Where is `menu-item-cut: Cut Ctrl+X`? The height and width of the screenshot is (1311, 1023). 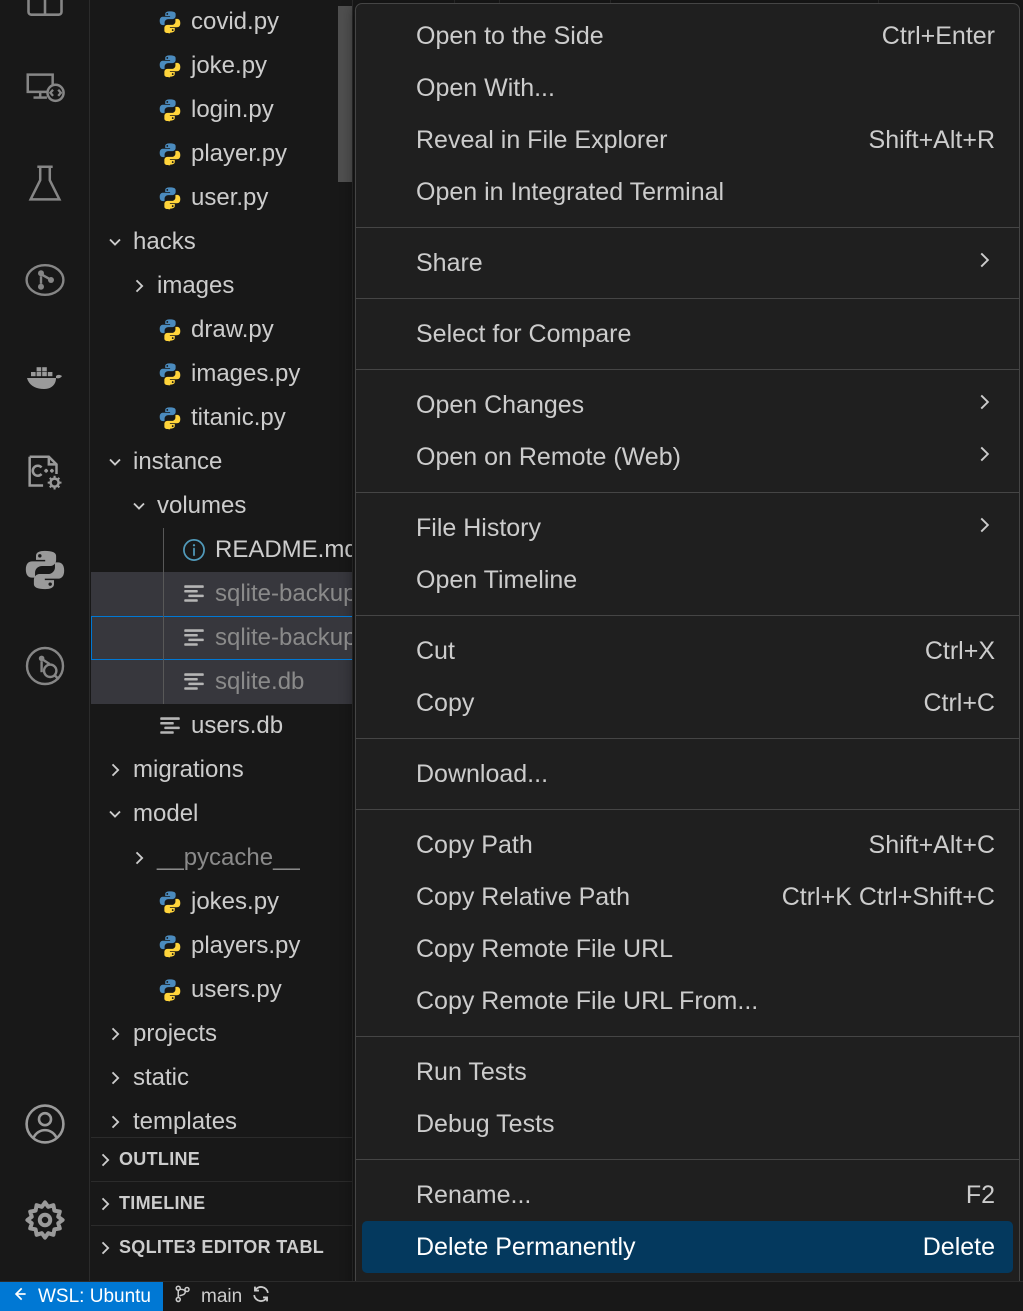 menu-item-cut: Cut Ctrl+X is located at coordinates (687, 651).